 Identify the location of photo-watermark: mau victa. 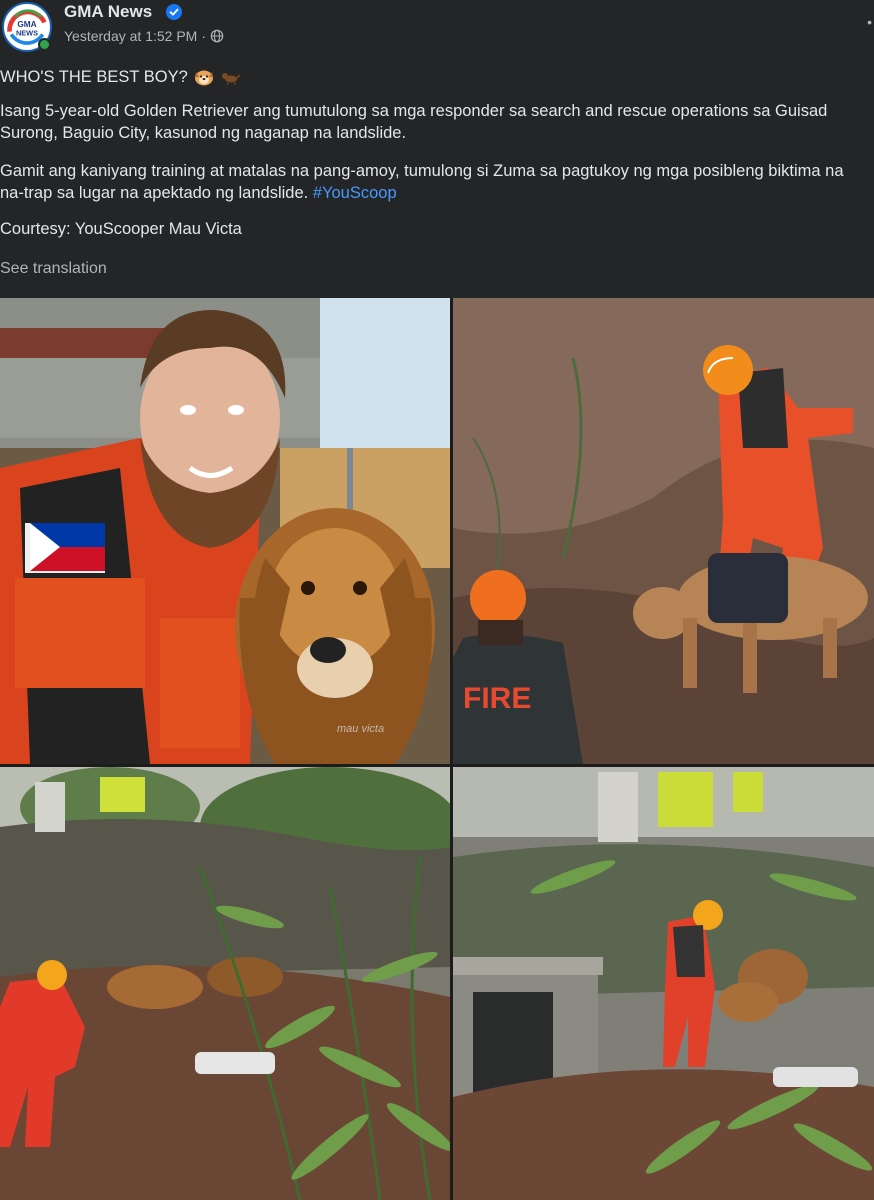
(361, 729).